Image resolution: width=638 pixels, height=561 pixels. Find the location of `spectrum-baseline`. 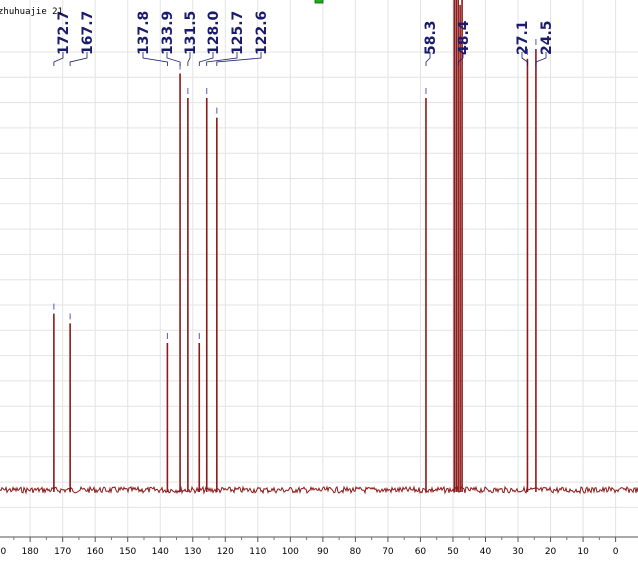

spectrum-baseline is located at coordinates (319, 490).